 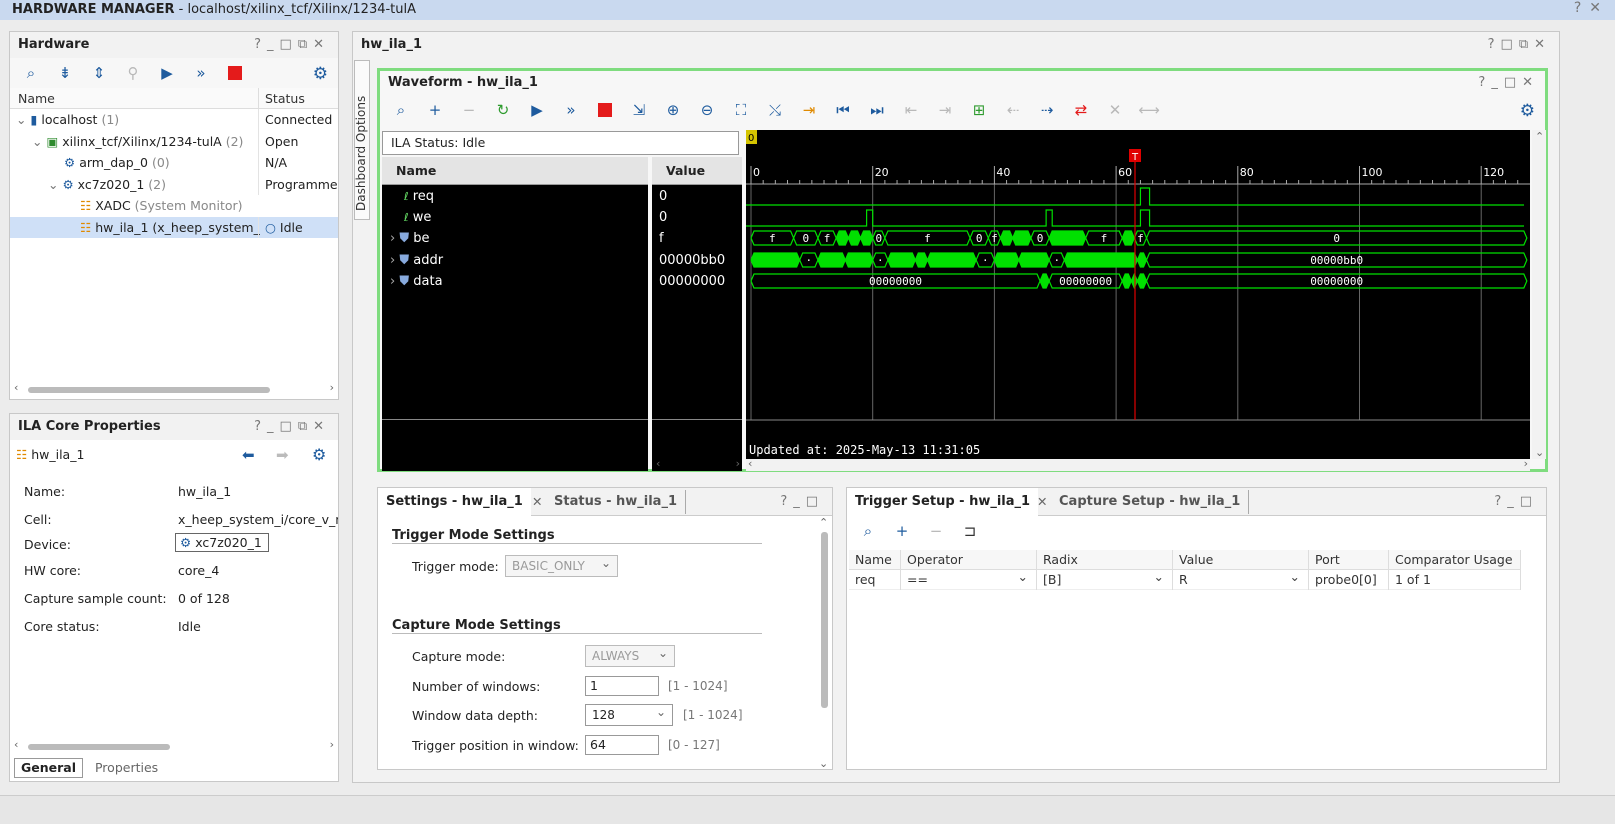 What do you see at coordinates (454, 502) in the screenshot?
I see `tab-settings: Settings - hw_ila_1` at bounding box center [454, 502].